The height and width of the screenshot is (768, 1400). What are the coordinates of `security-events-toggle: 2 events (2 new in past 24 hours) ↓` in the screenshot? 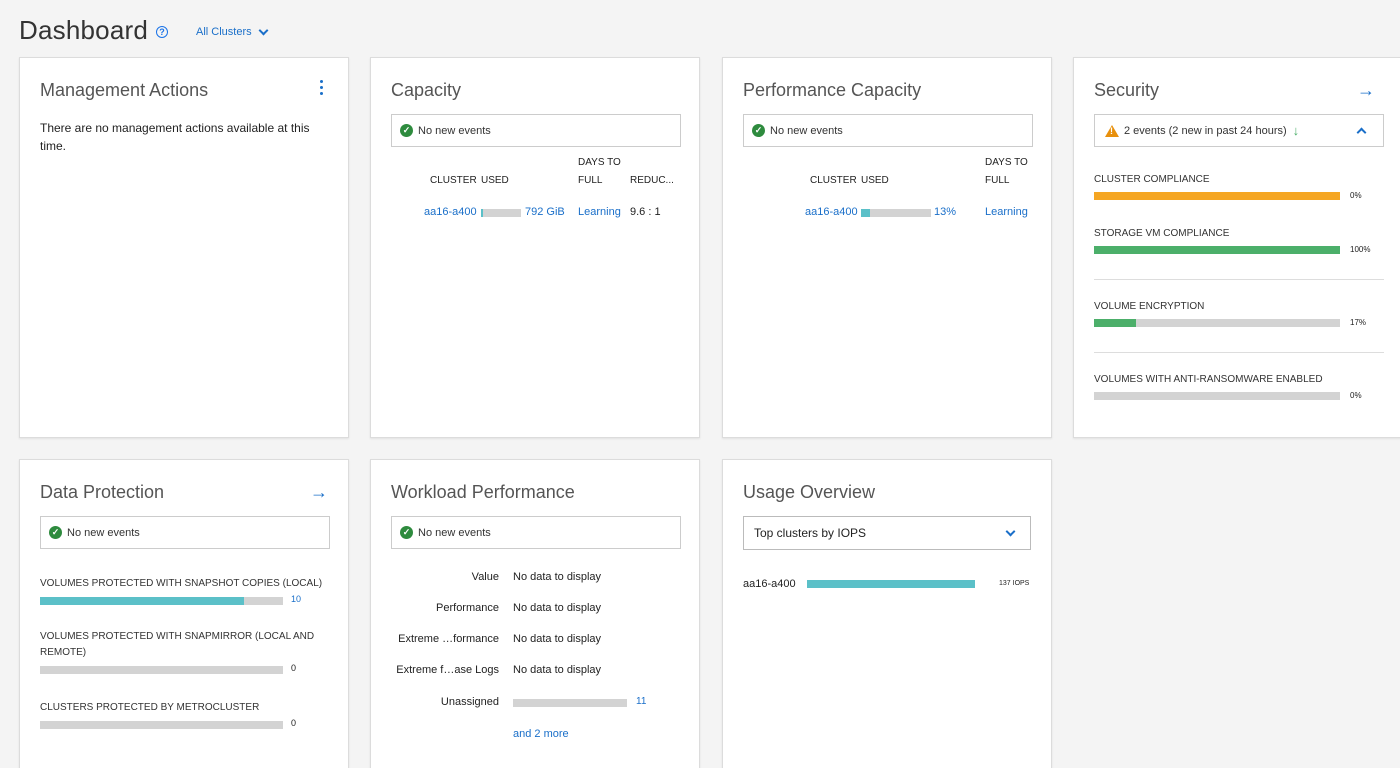 It's located at (1239, 130).